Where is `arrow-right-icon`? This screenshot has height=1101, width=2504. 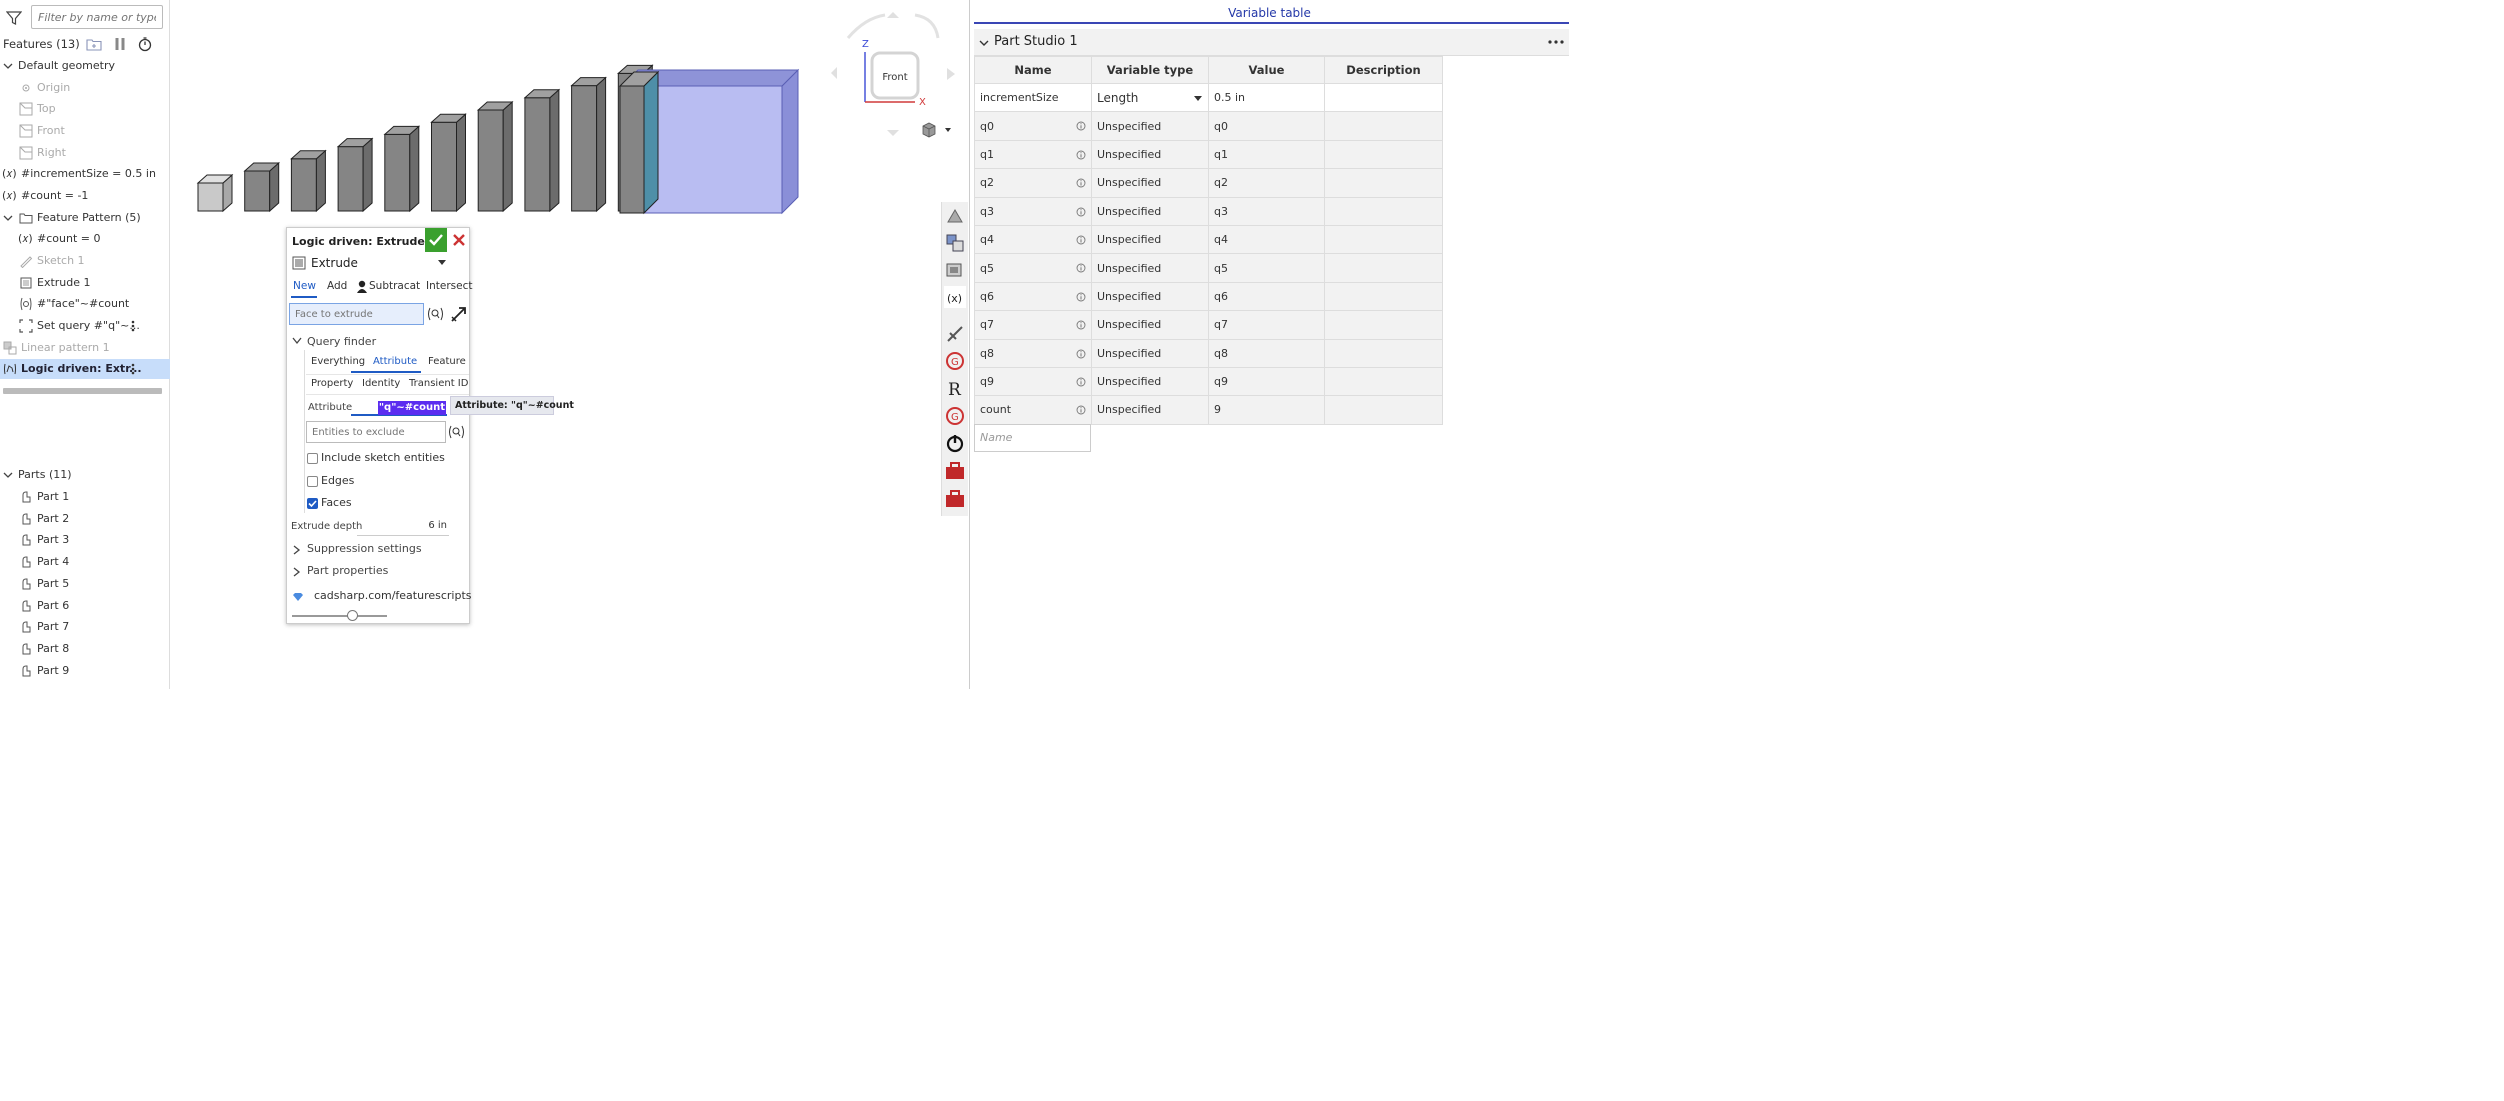
arrow-right-icon is located at coordinates (951, 74).